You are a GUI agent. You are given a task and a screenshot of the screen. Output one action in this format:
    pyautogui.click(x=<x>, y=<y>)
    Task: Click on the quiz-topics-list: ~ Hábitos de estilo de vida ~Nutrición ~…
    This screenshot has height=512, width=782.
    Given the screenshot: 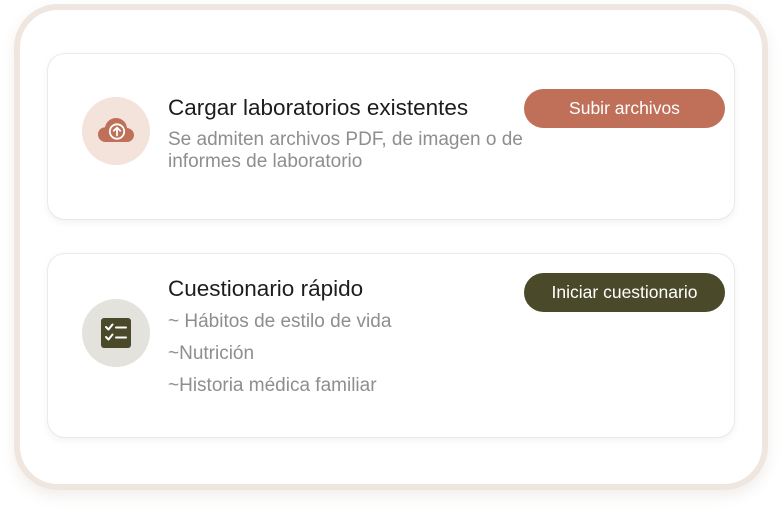 What is the action you would take?
    pyautogui.click(x=279, y=359)
    